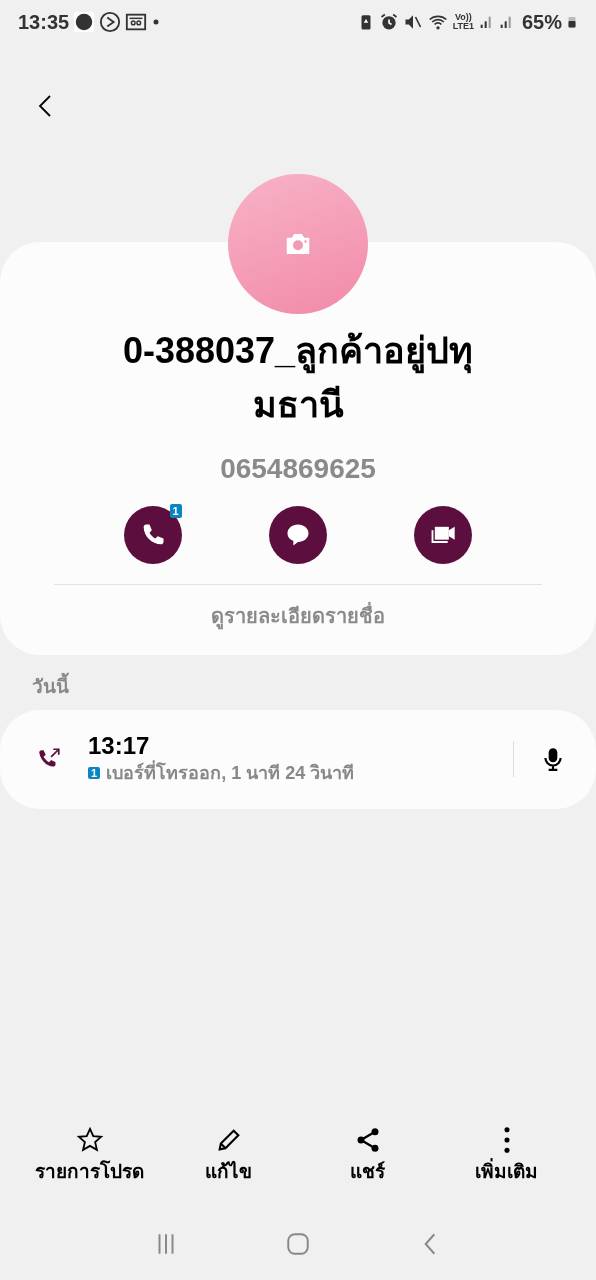 This screenshot has width=596, height=1280. Describe the element at coordinates (110, 22) in the screenshot. I see `play-icon` at that location.